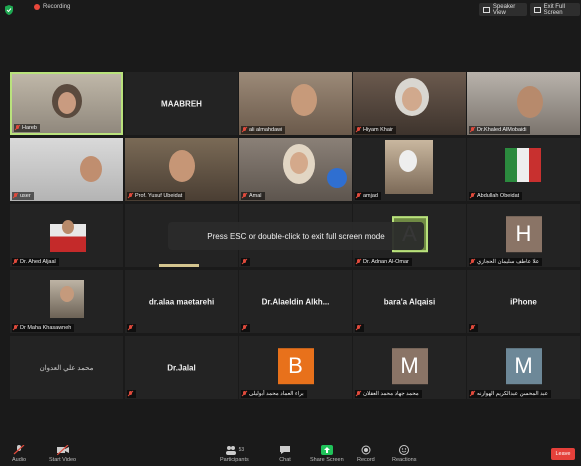 This screenshot has width=581, height=466. Describe the element at coordinates (63, 460) in the screenshot. I see `start-video-label: Start Video` at that location.